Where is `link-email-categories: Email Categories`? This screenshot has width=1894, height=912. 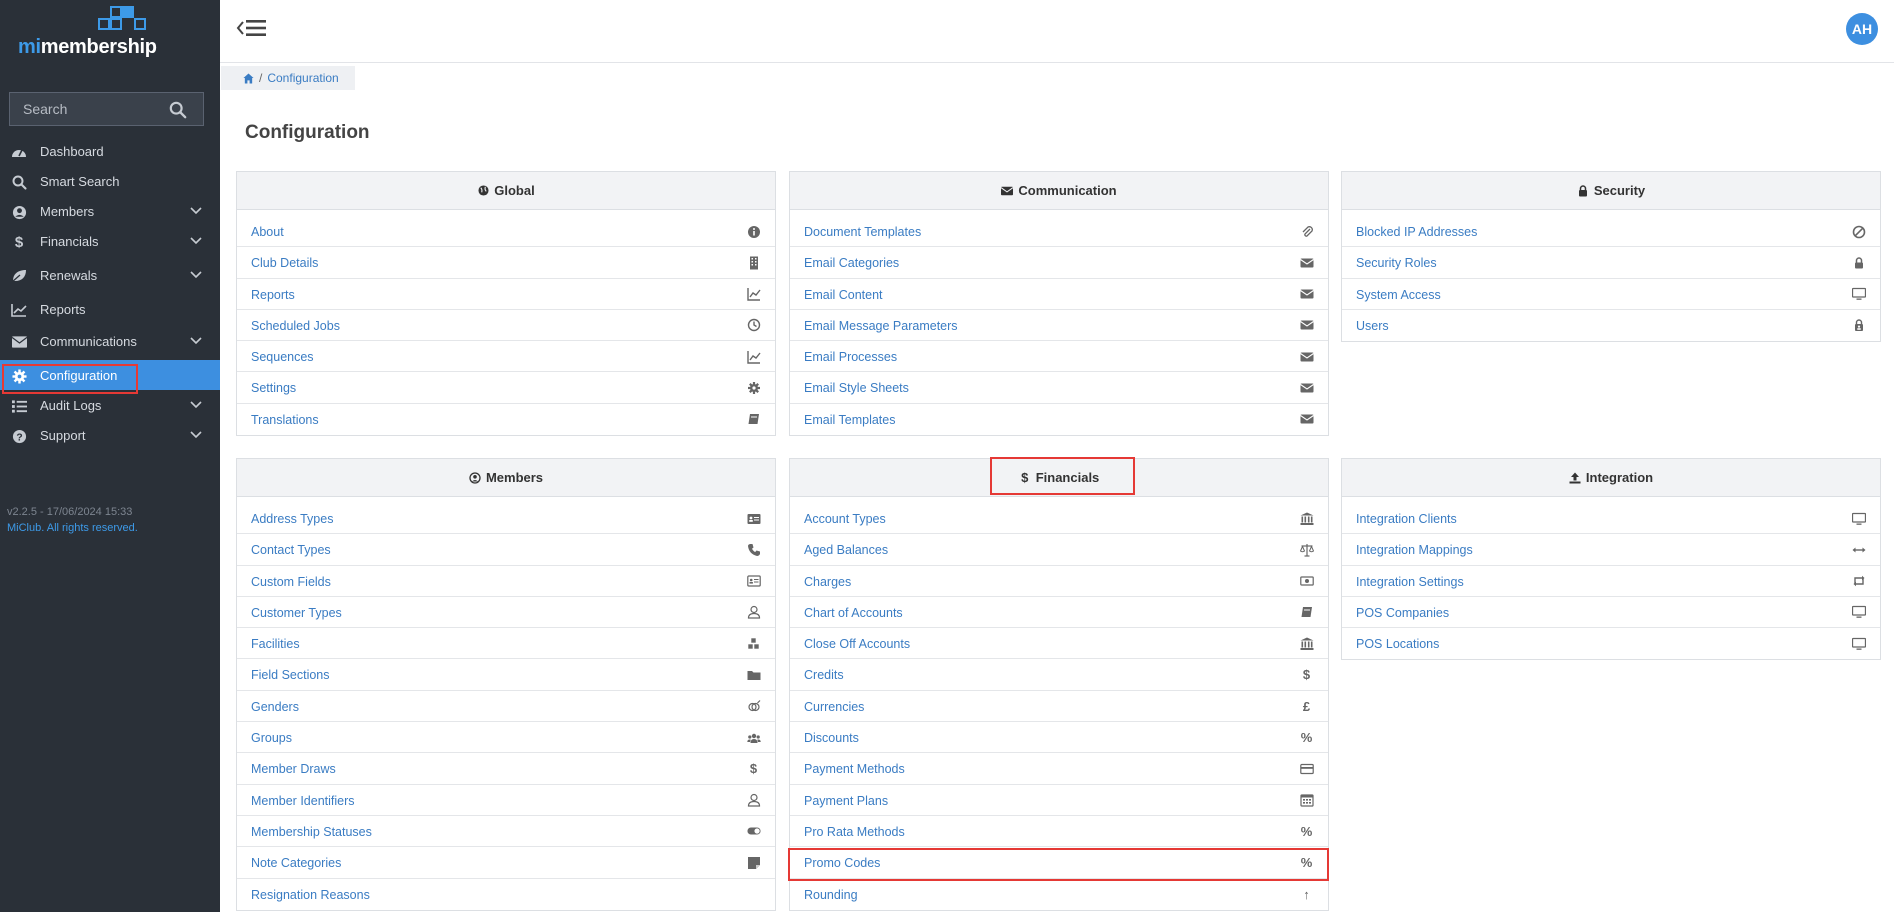
link-email-categories: Email Categories is located at coordinates (851, 263).